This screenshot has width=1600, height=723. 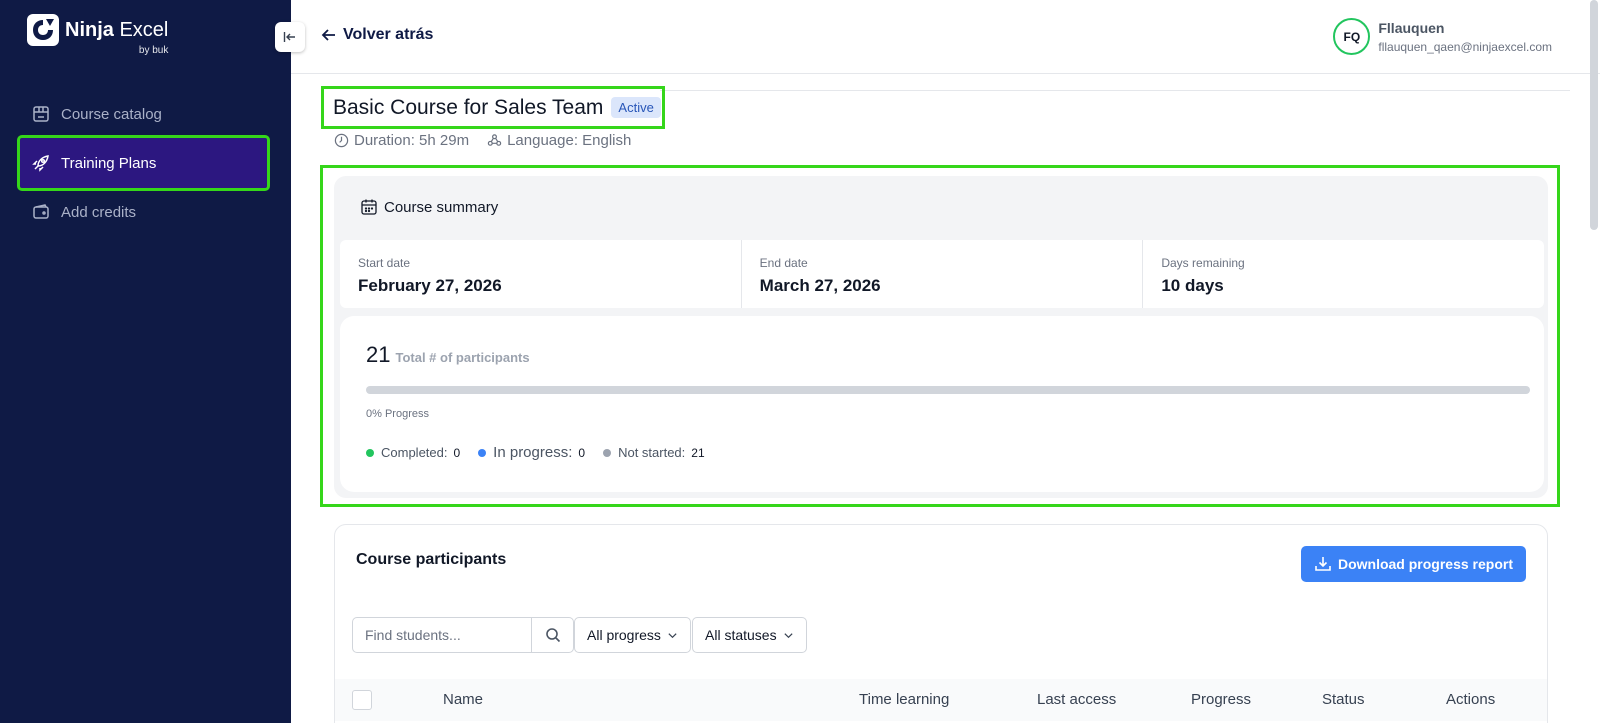 I want to click on days-remaining-label: Days remaining, so click(x=1203, y=263).